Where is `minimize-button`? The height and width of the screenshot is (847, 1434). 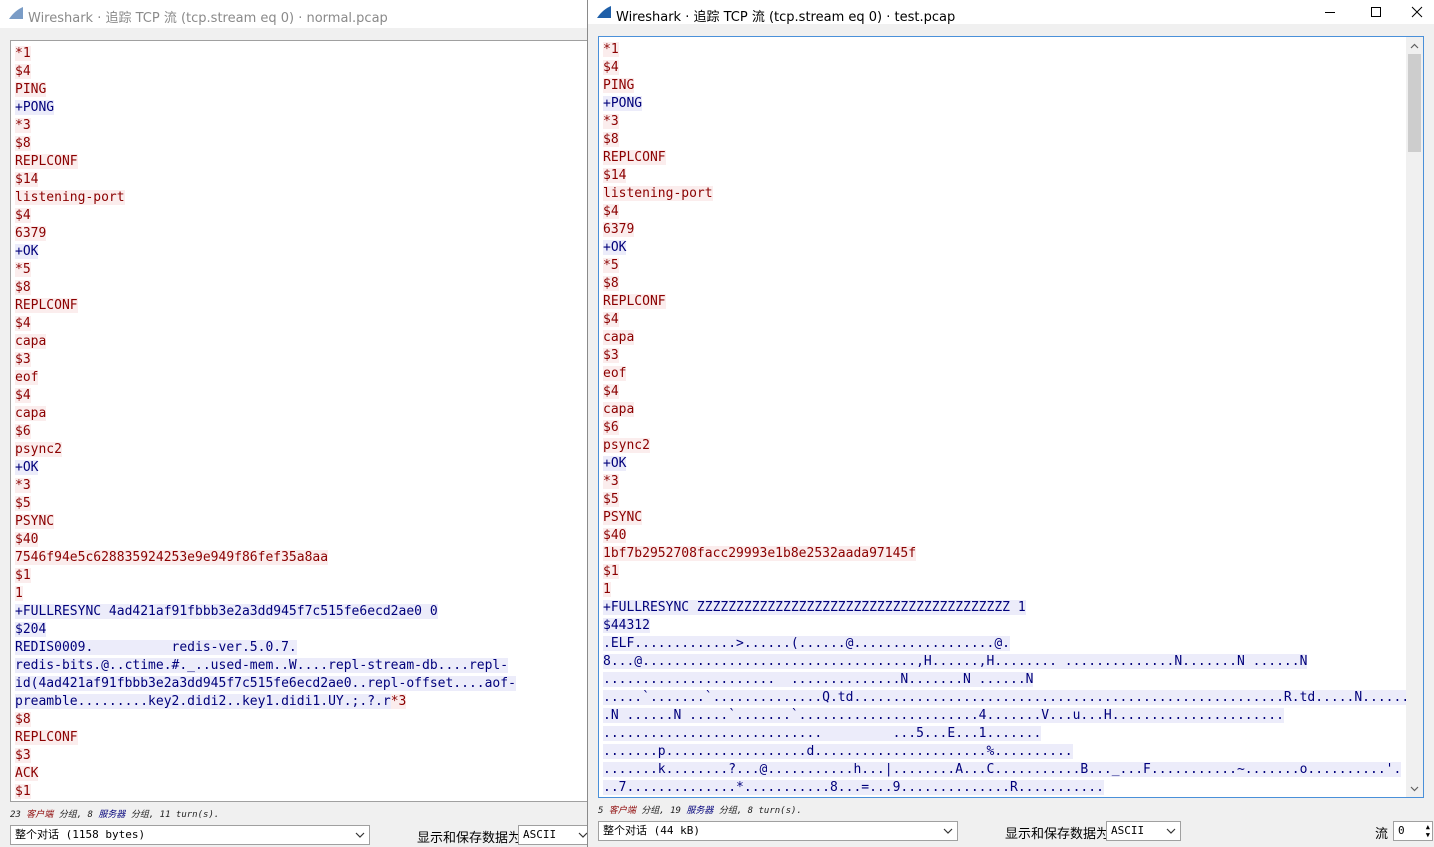
minimize-button is located at coordinates (1330, 12).